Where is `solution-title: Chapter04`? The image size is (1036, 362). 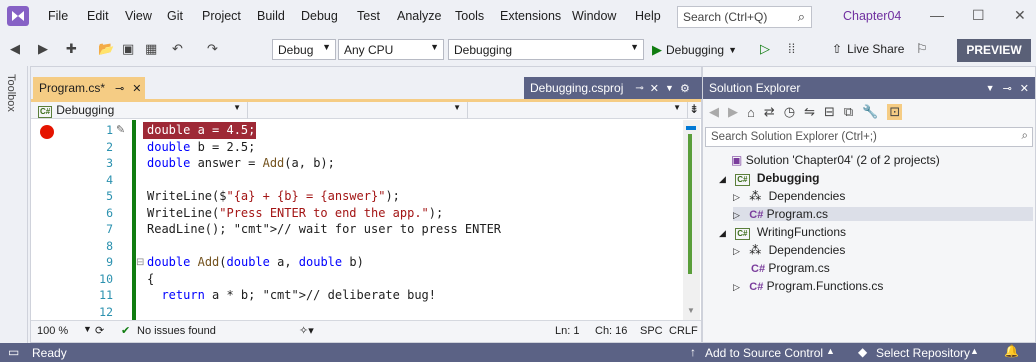 solution-title: Chapter04 is located at coordinates (872, 16).